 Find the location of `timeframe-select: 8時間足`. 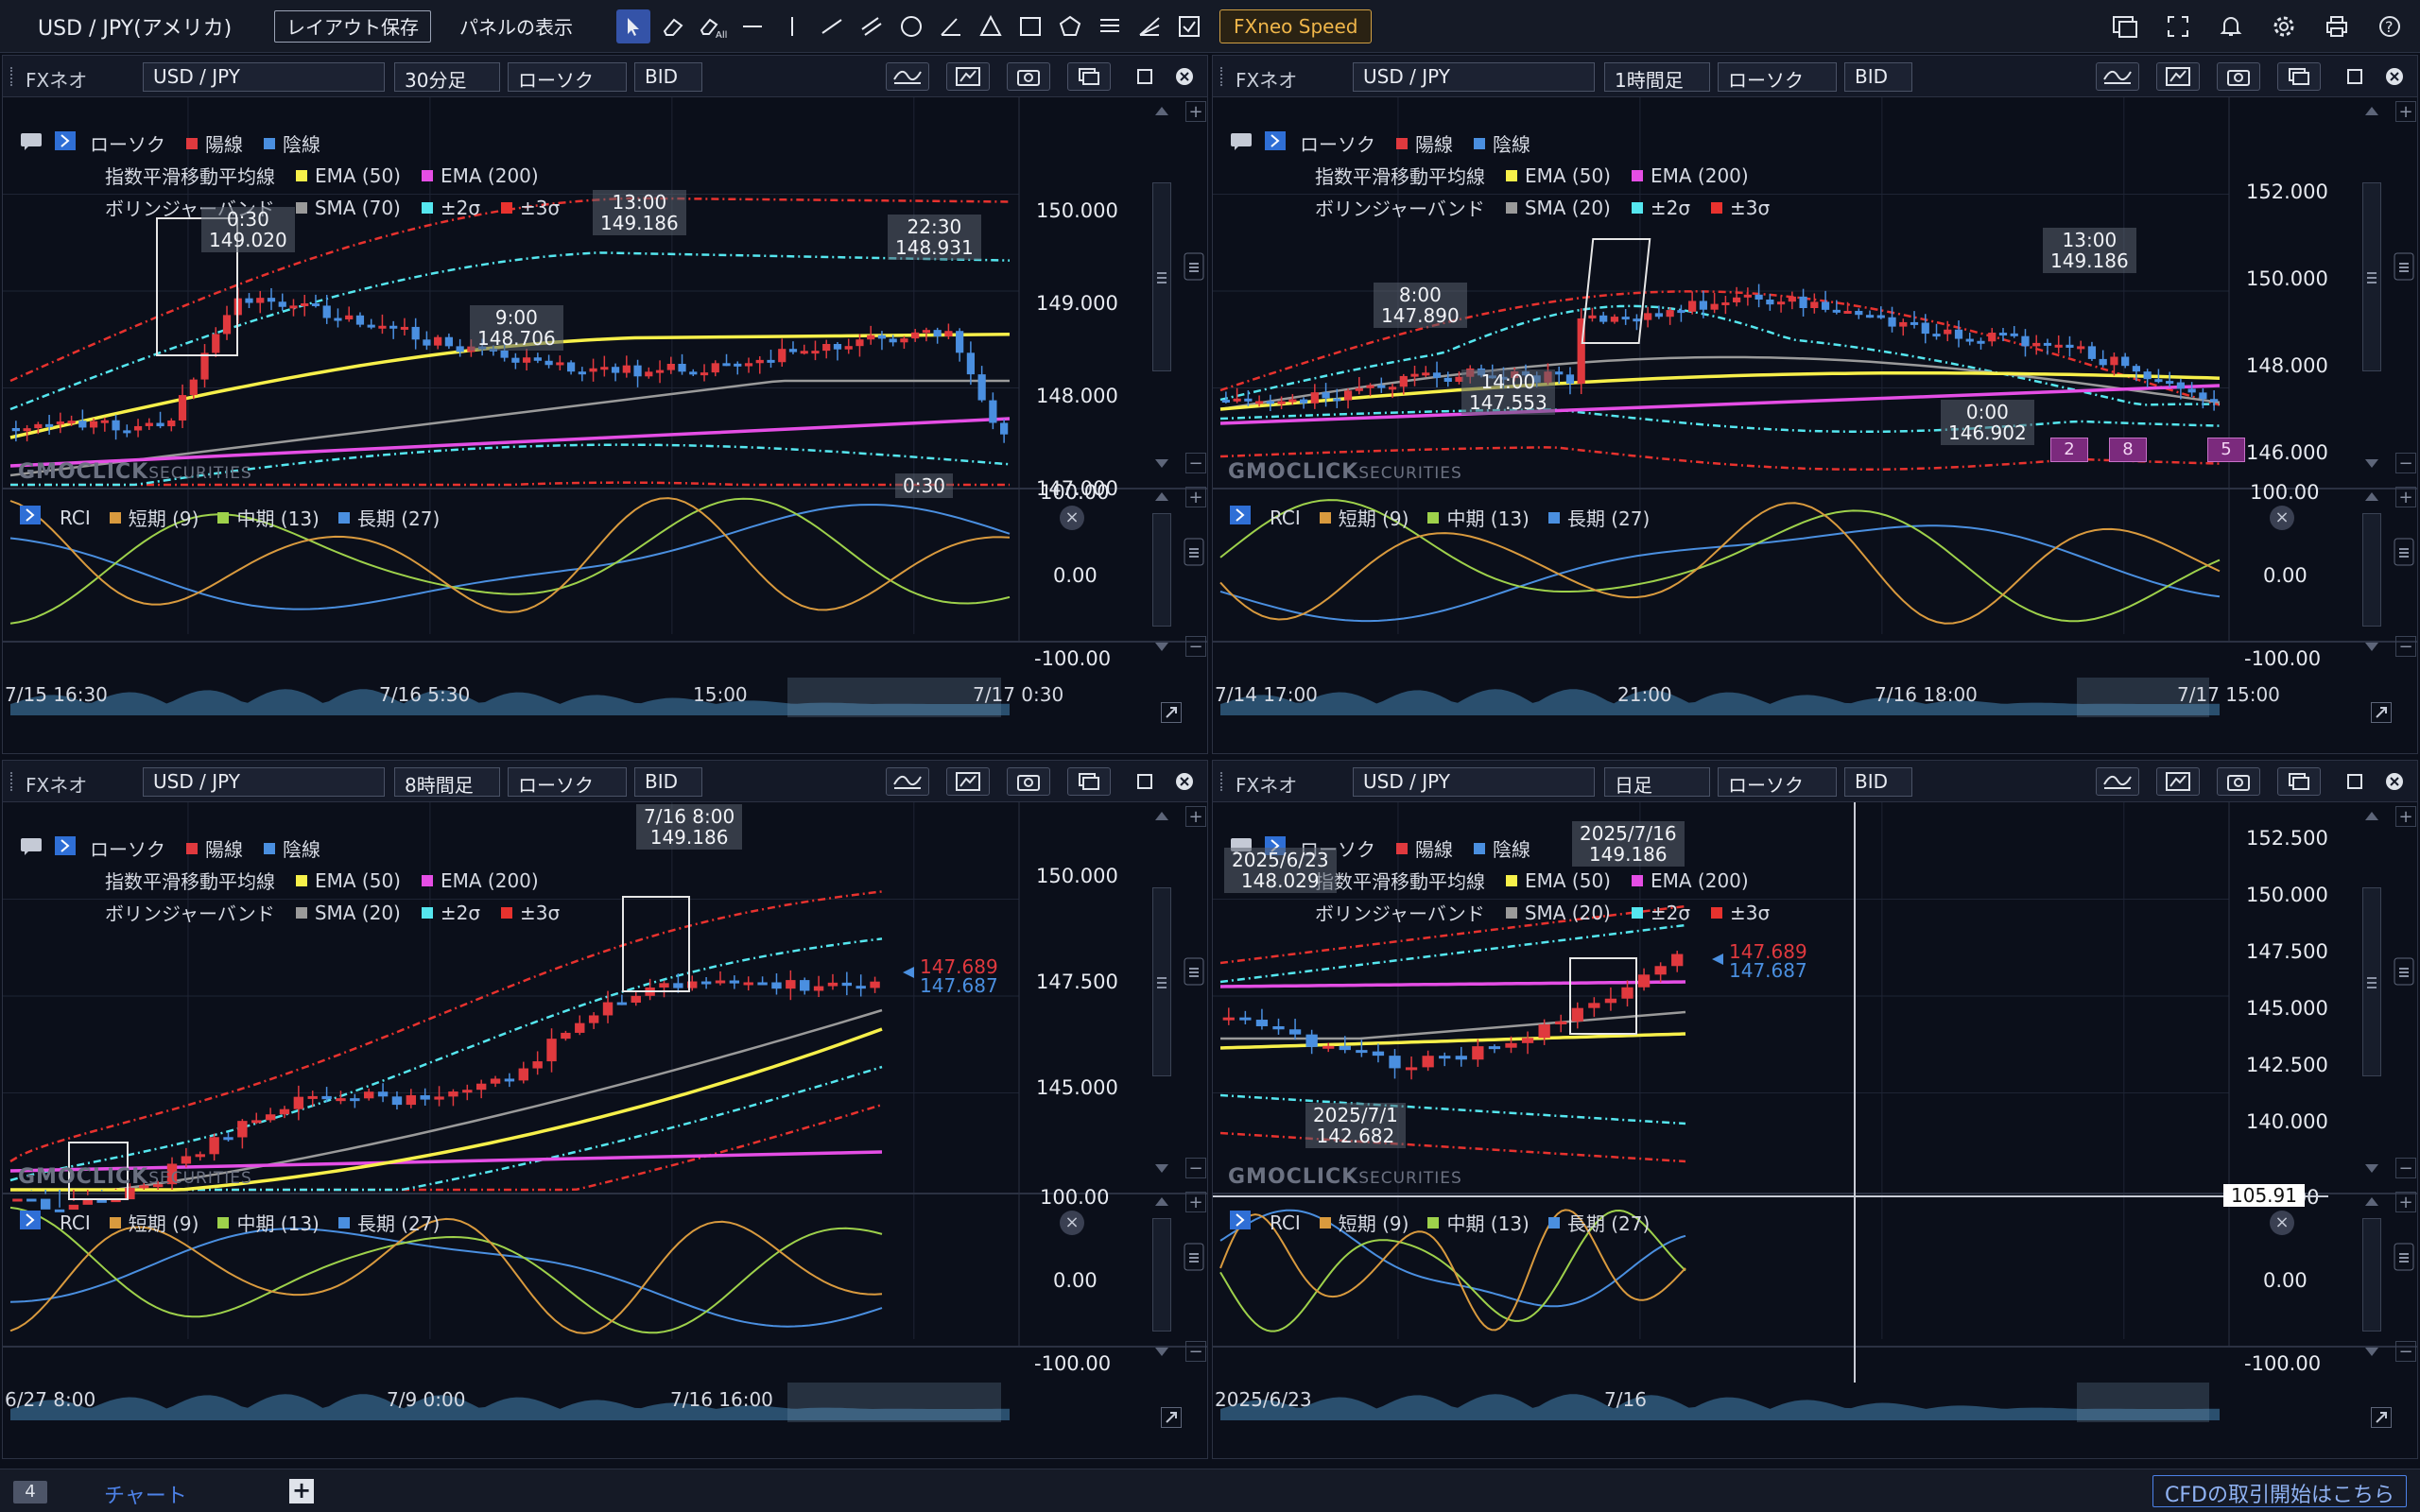

timeframe-select: 8時間足 is located at coordinates (447, 782).